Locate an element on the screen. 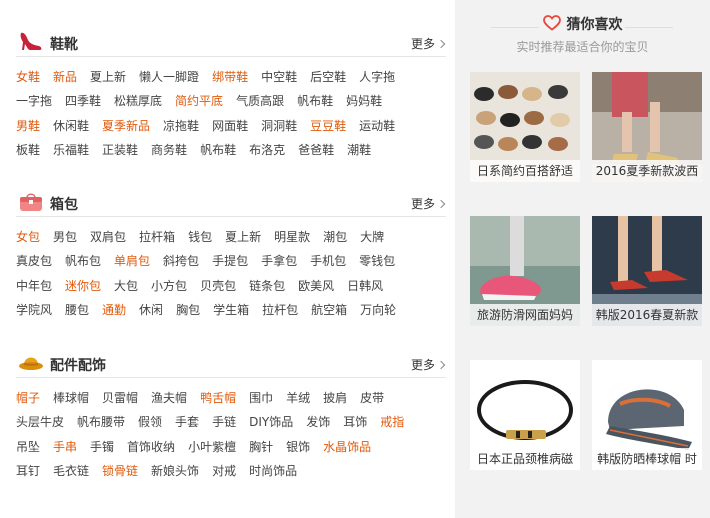  product-card: 旅游防滑网面妈妈 is located at coordinates (525, 271).